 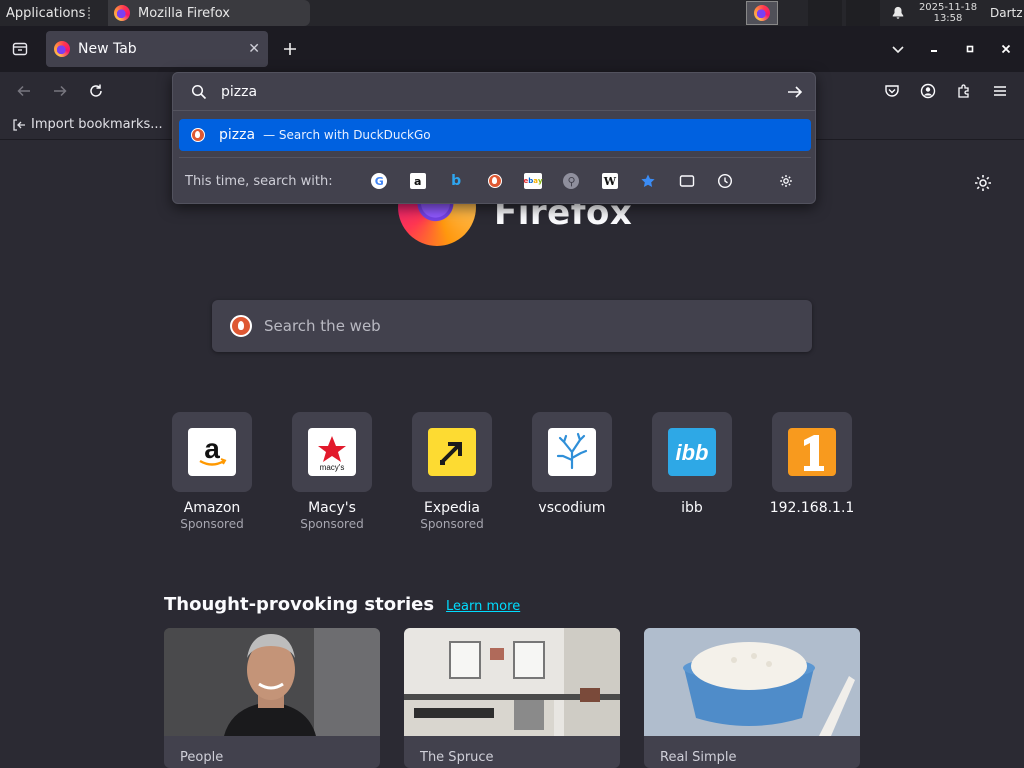 What do you see at coordinates (272, 698) in the screenshot?
I see `story-card: People` at bounding box center [272, 698].